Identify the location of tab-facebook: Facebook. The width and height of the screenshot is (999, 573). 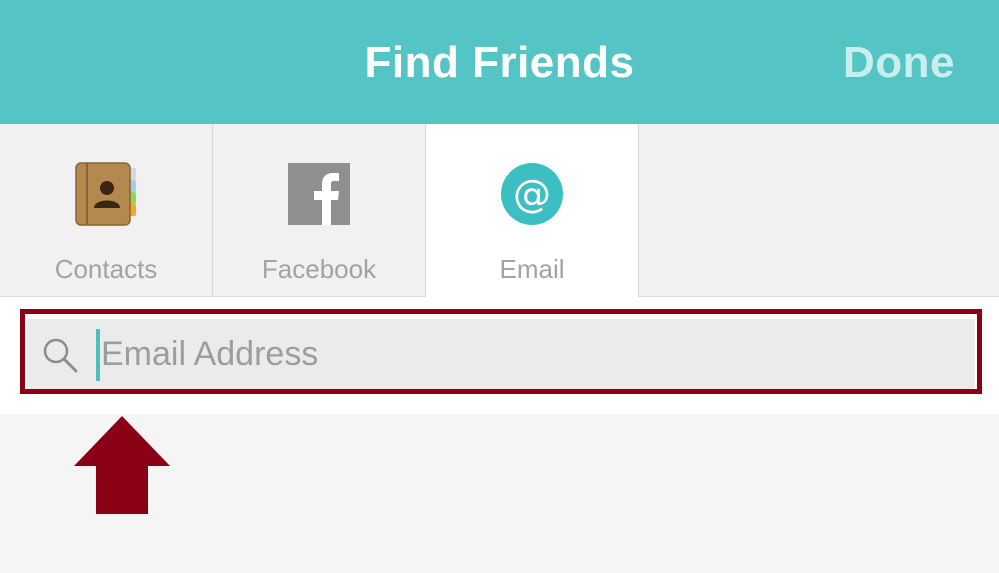
(319, 210).